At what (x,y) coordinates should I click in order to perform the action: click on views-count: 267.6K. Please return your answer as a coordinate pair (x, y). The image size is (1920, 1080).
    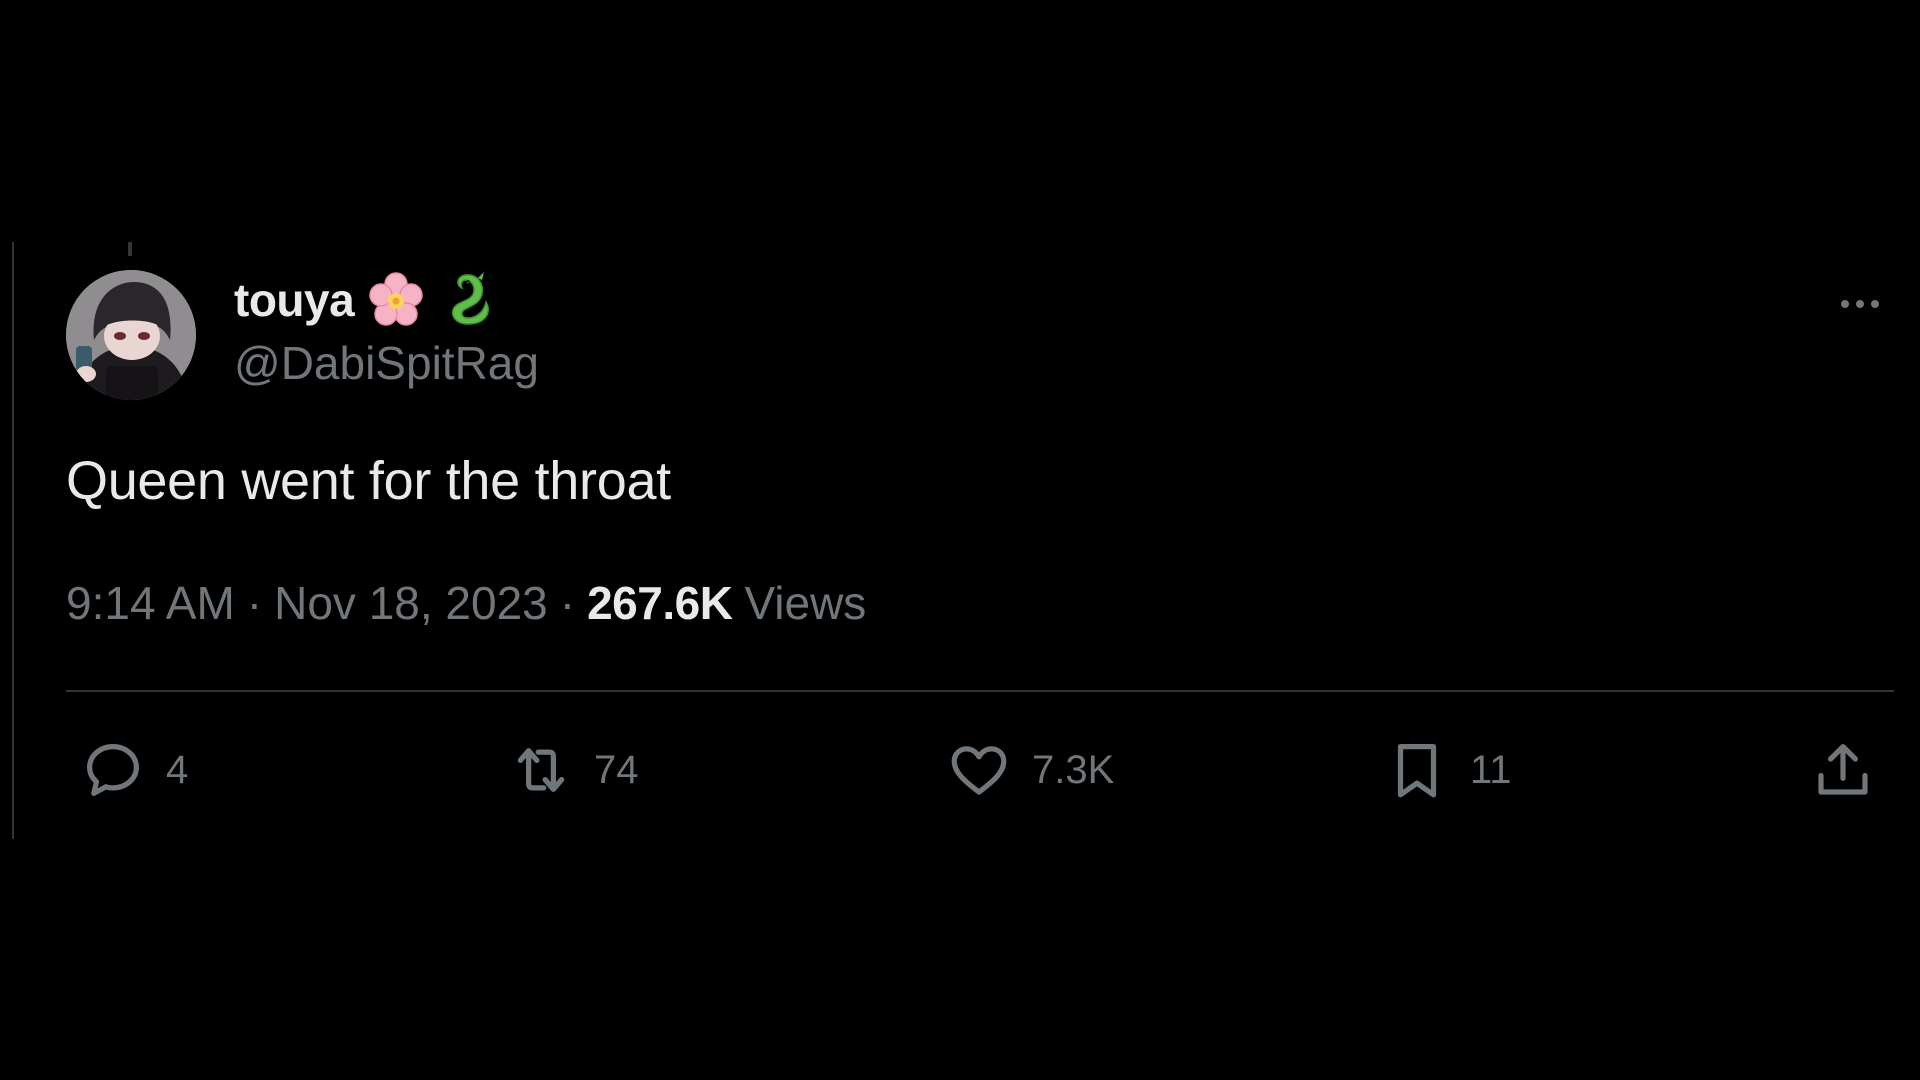
    Looking at the image, I should click on (660, 603).